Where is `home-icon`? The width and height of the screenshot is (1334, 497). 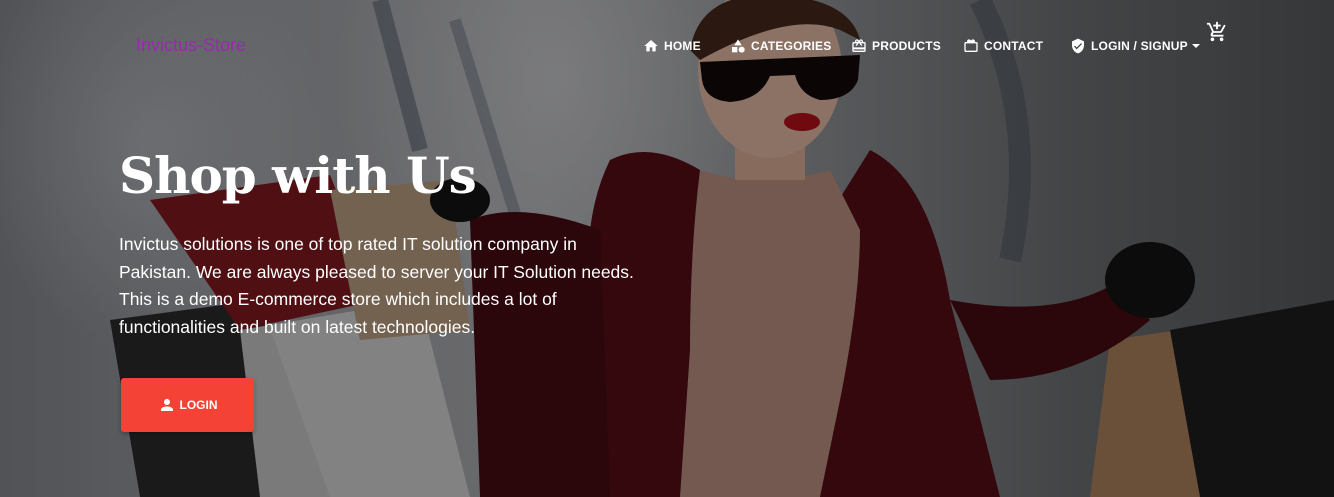 home-icon is located at coordinates (651, 46).